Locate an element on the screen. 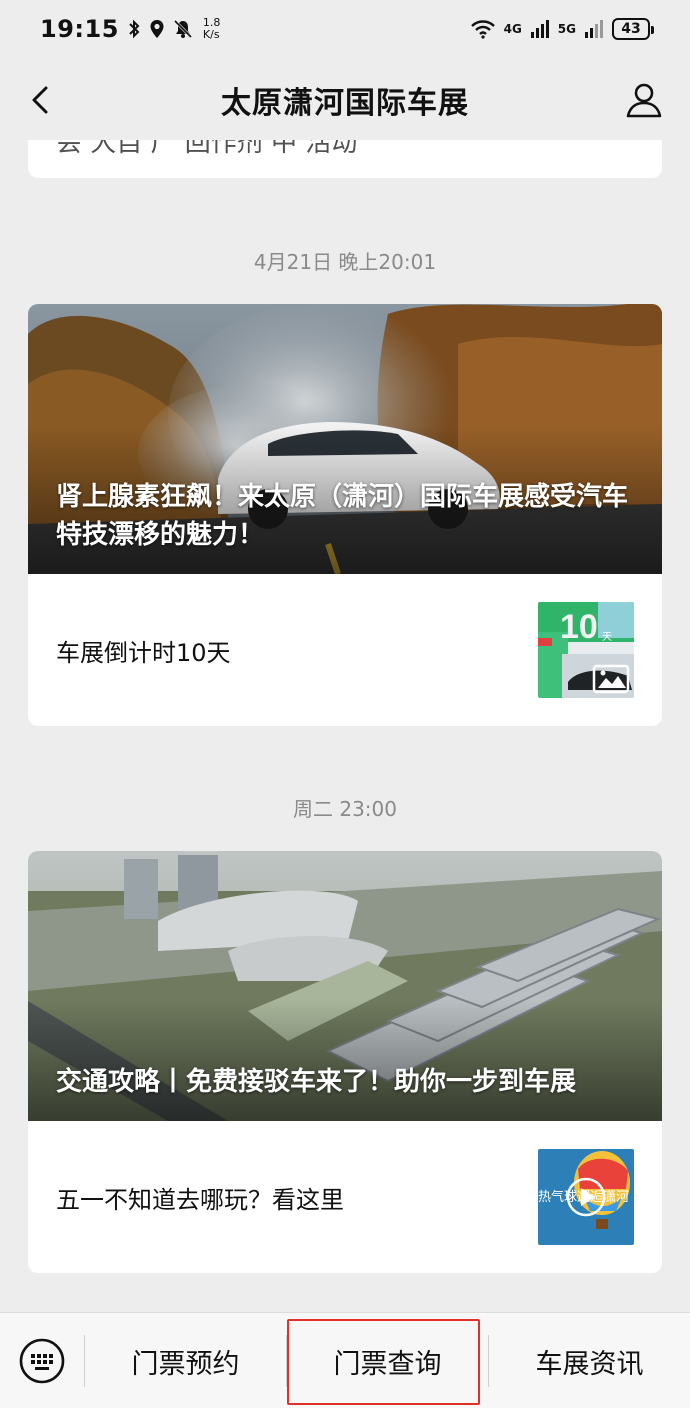  countdown-thumbnail-image: 10 天 is located at coordinates (586, 650).